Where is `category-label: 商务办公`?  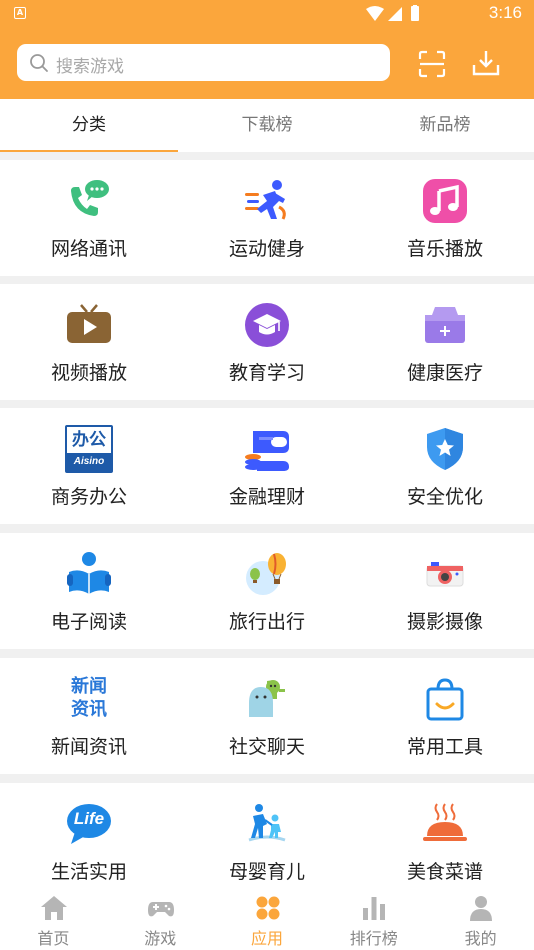
category-label: 商务办公 is located at coordinates (88, 497).